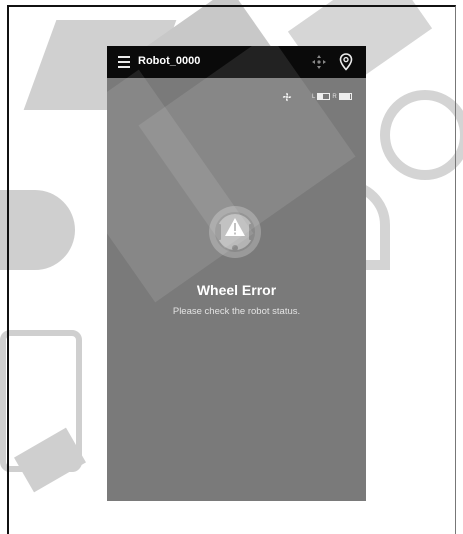 Image resolution: width=463 pixels, height=534 pixels. I want to click on battery-status: L R, so click(332, 96).